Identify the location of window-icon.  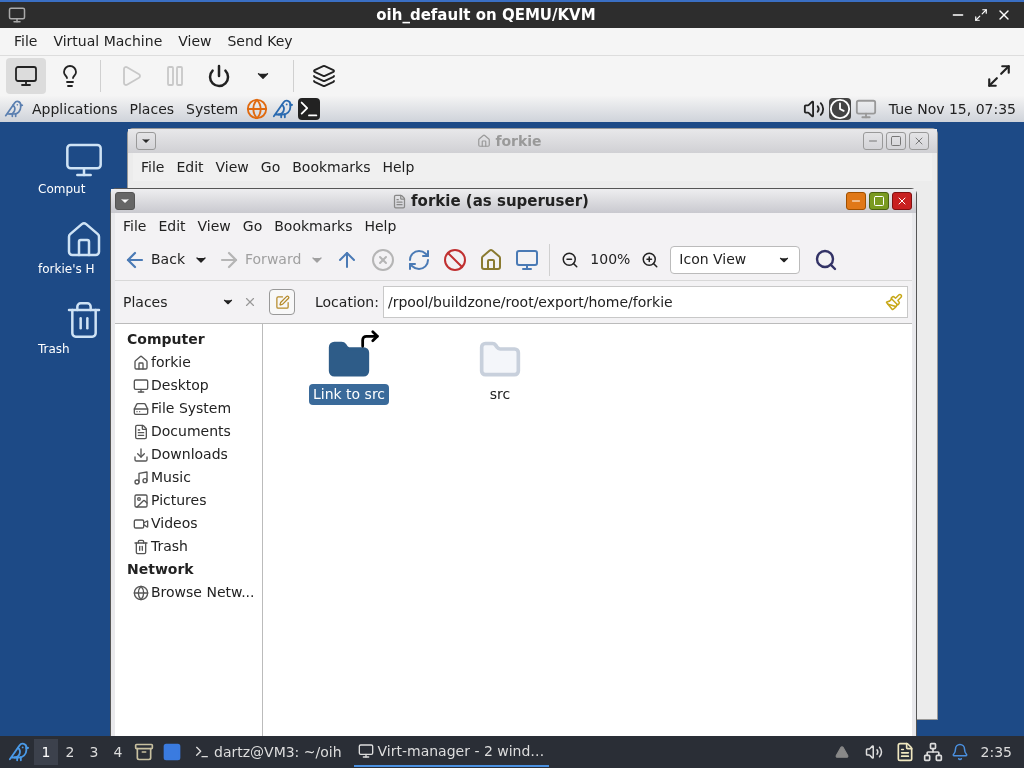
(172, 752).